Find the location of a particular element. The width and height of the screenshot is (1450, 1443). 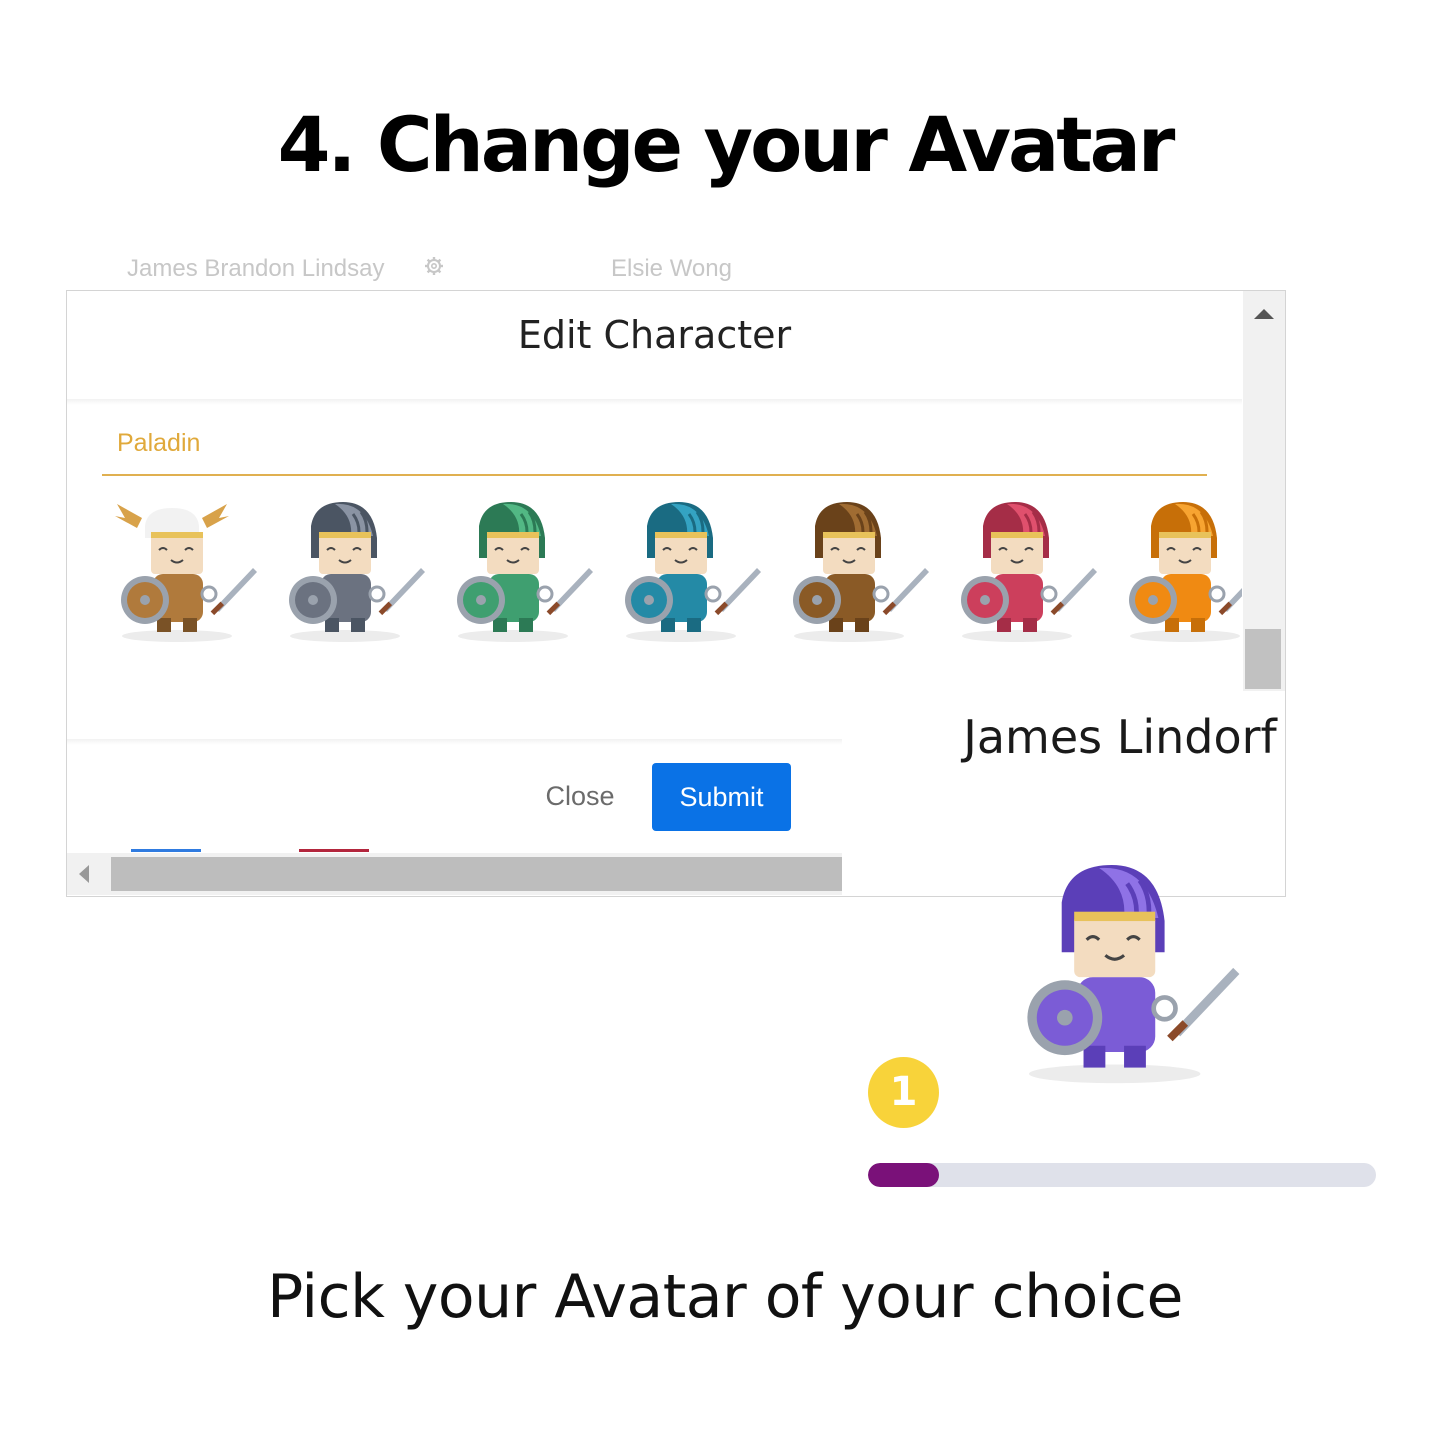

paladin-teal-avatar-icon is located at coordinates (693, 572).